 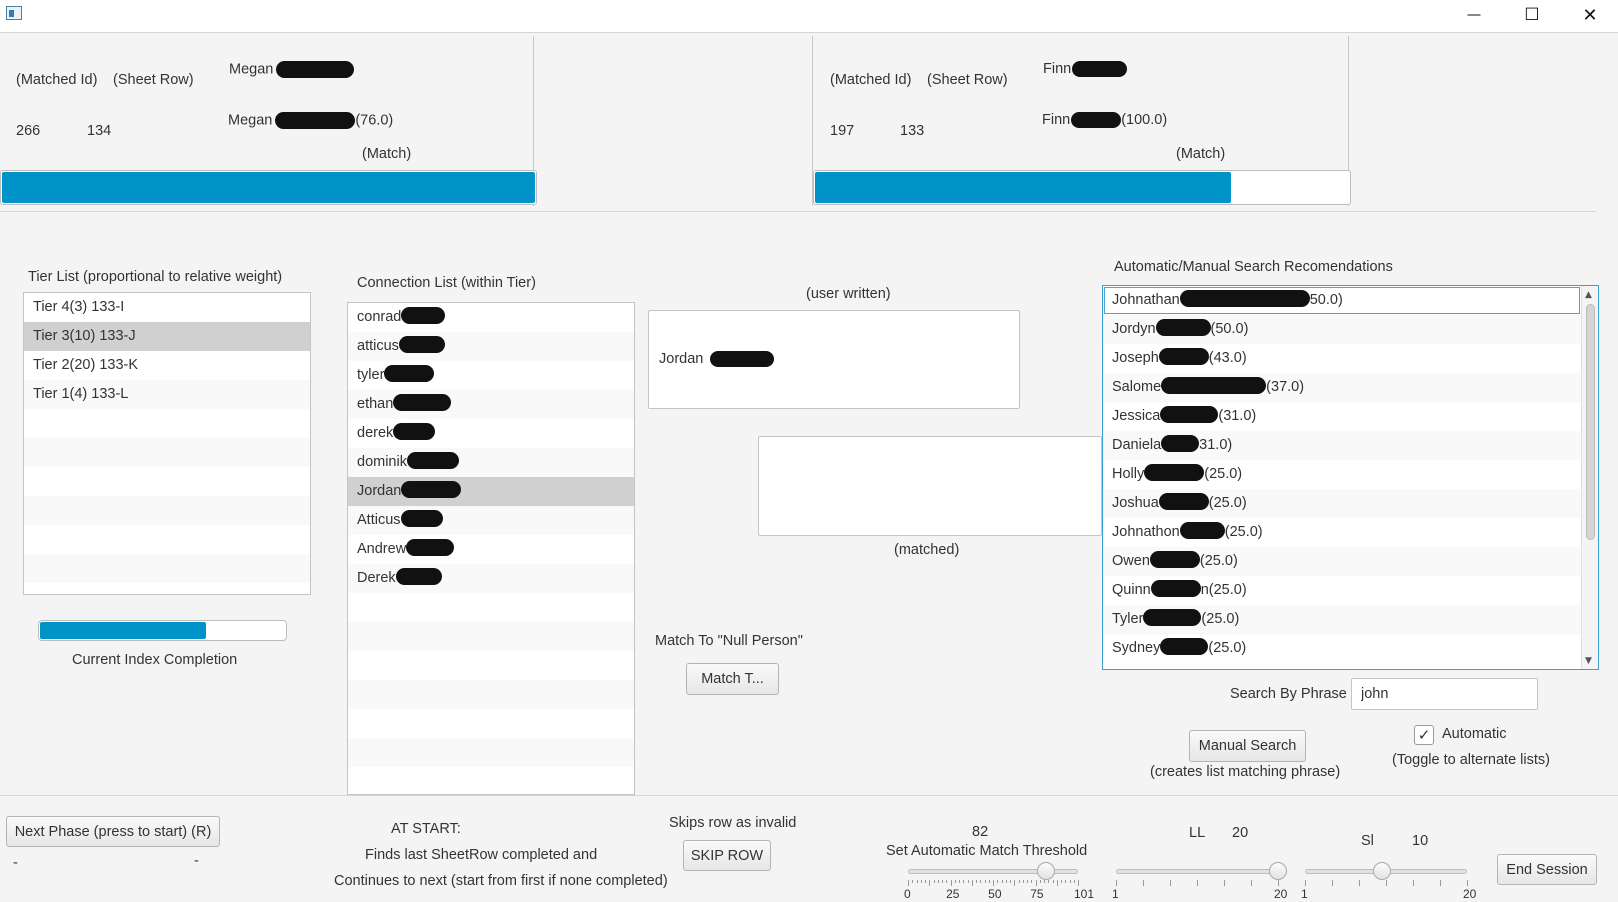 I want to click on slider-track, so click(x=1197, y=871).